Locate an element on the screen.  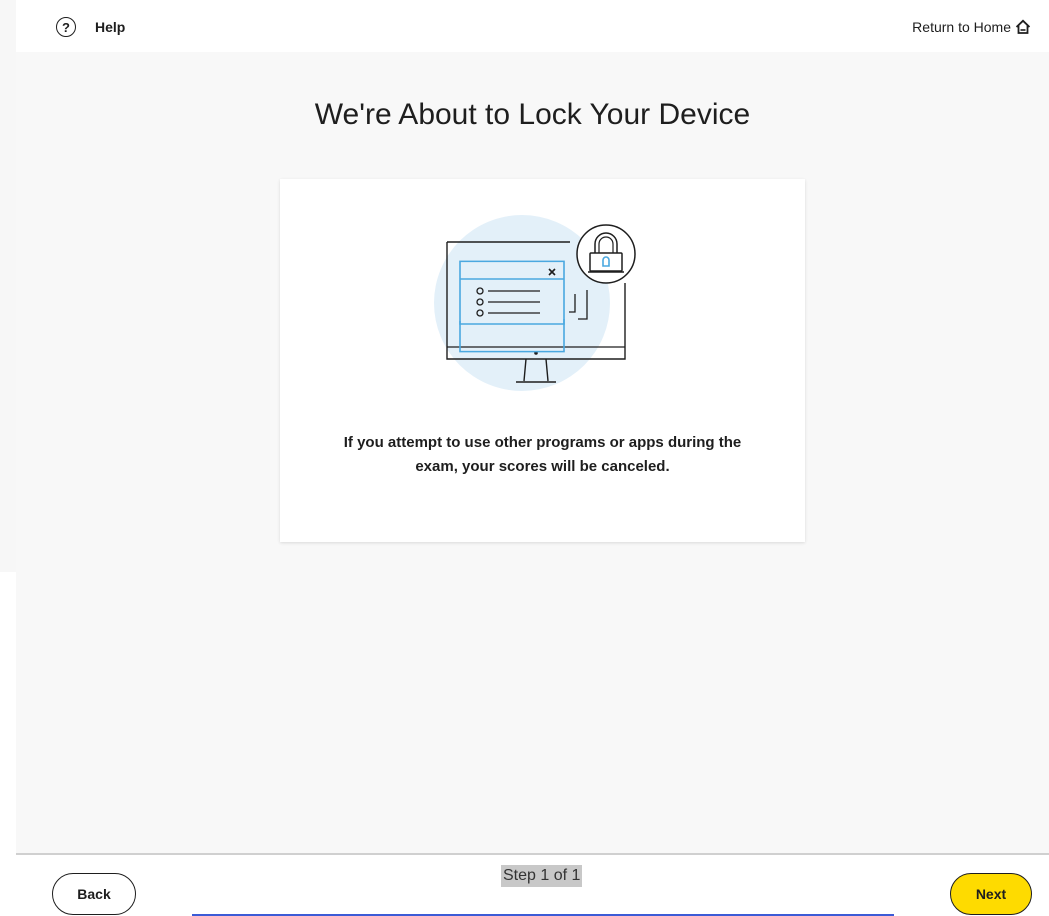
footer-bar: Back Step 1 of 1 Next is located at coordinates (532, 885).